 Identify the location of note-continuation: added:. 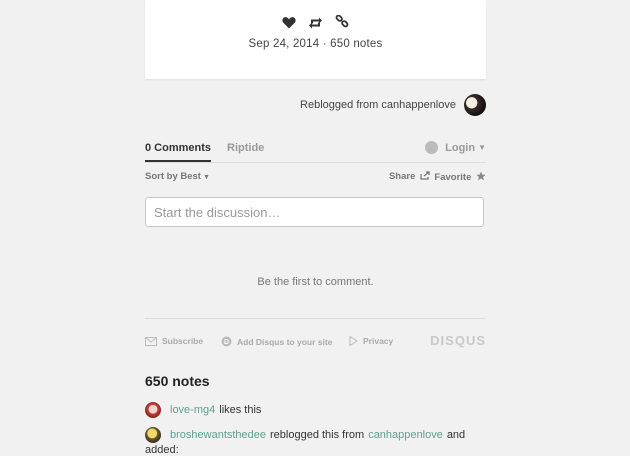
(162, 450).